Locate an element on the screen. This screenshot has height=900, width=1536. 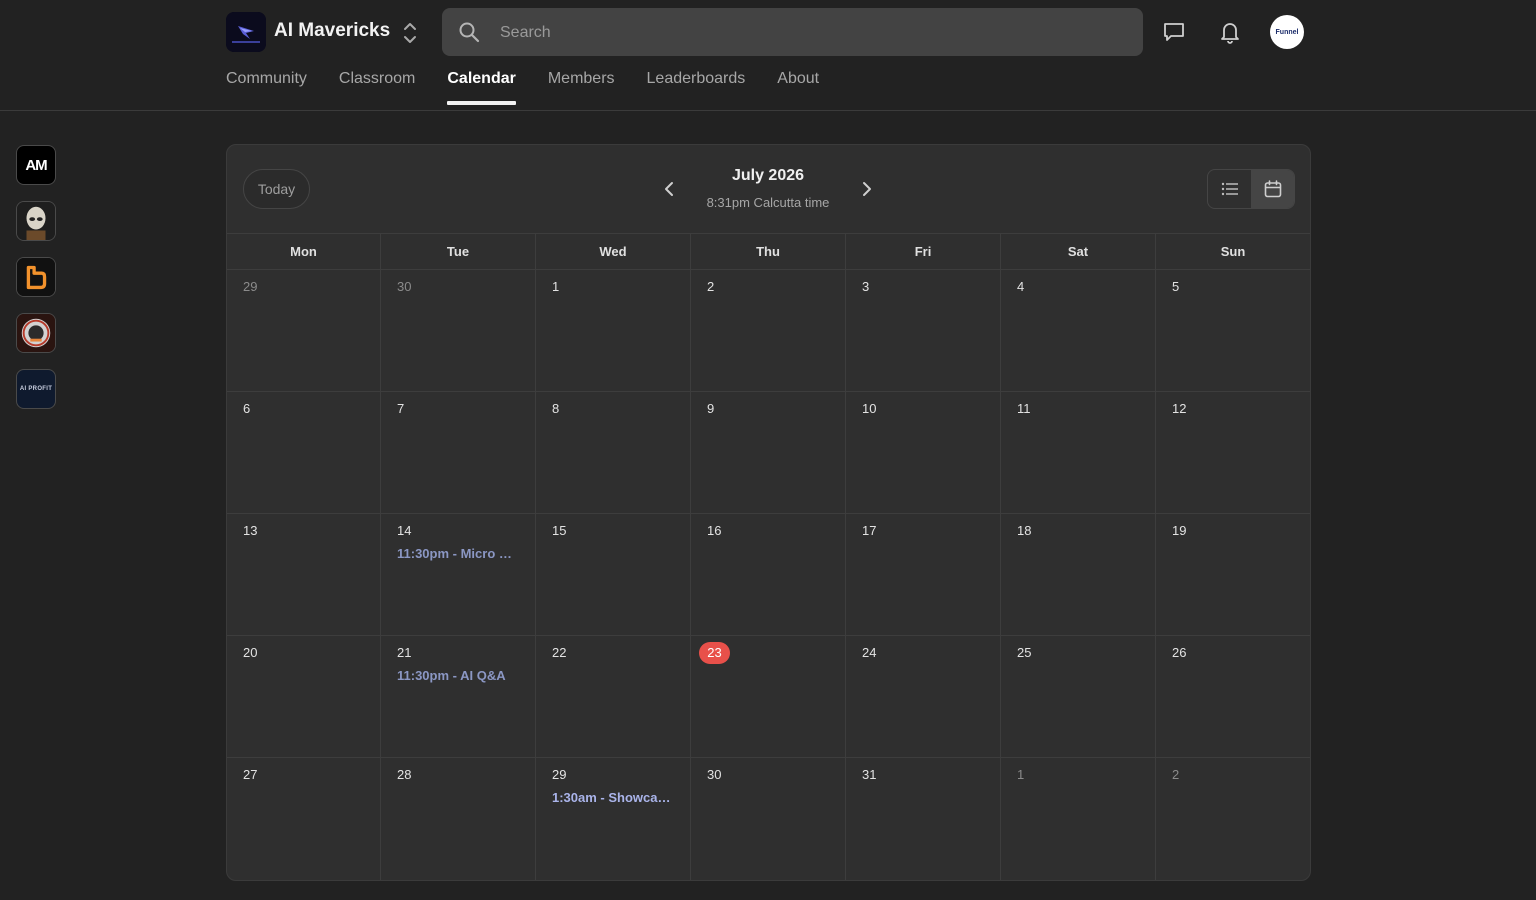
day-number: 22 is located at coordinates (559, 652).